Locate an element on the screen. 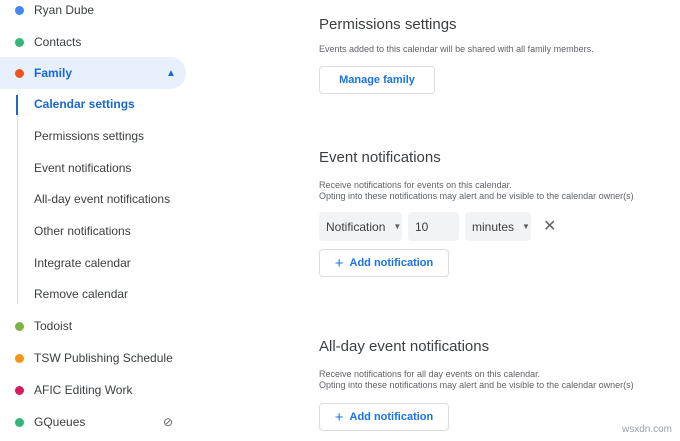  nav-calendar-settings: Calendar settings is located at coordinates (84, 104).